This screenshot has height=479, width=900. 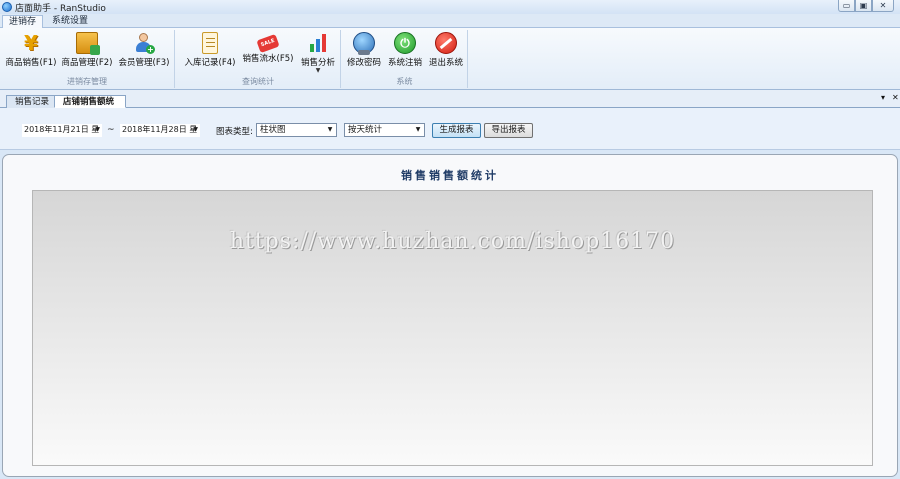 I want to click on change-password-label: 修改密码, so click(x=363, y=63).